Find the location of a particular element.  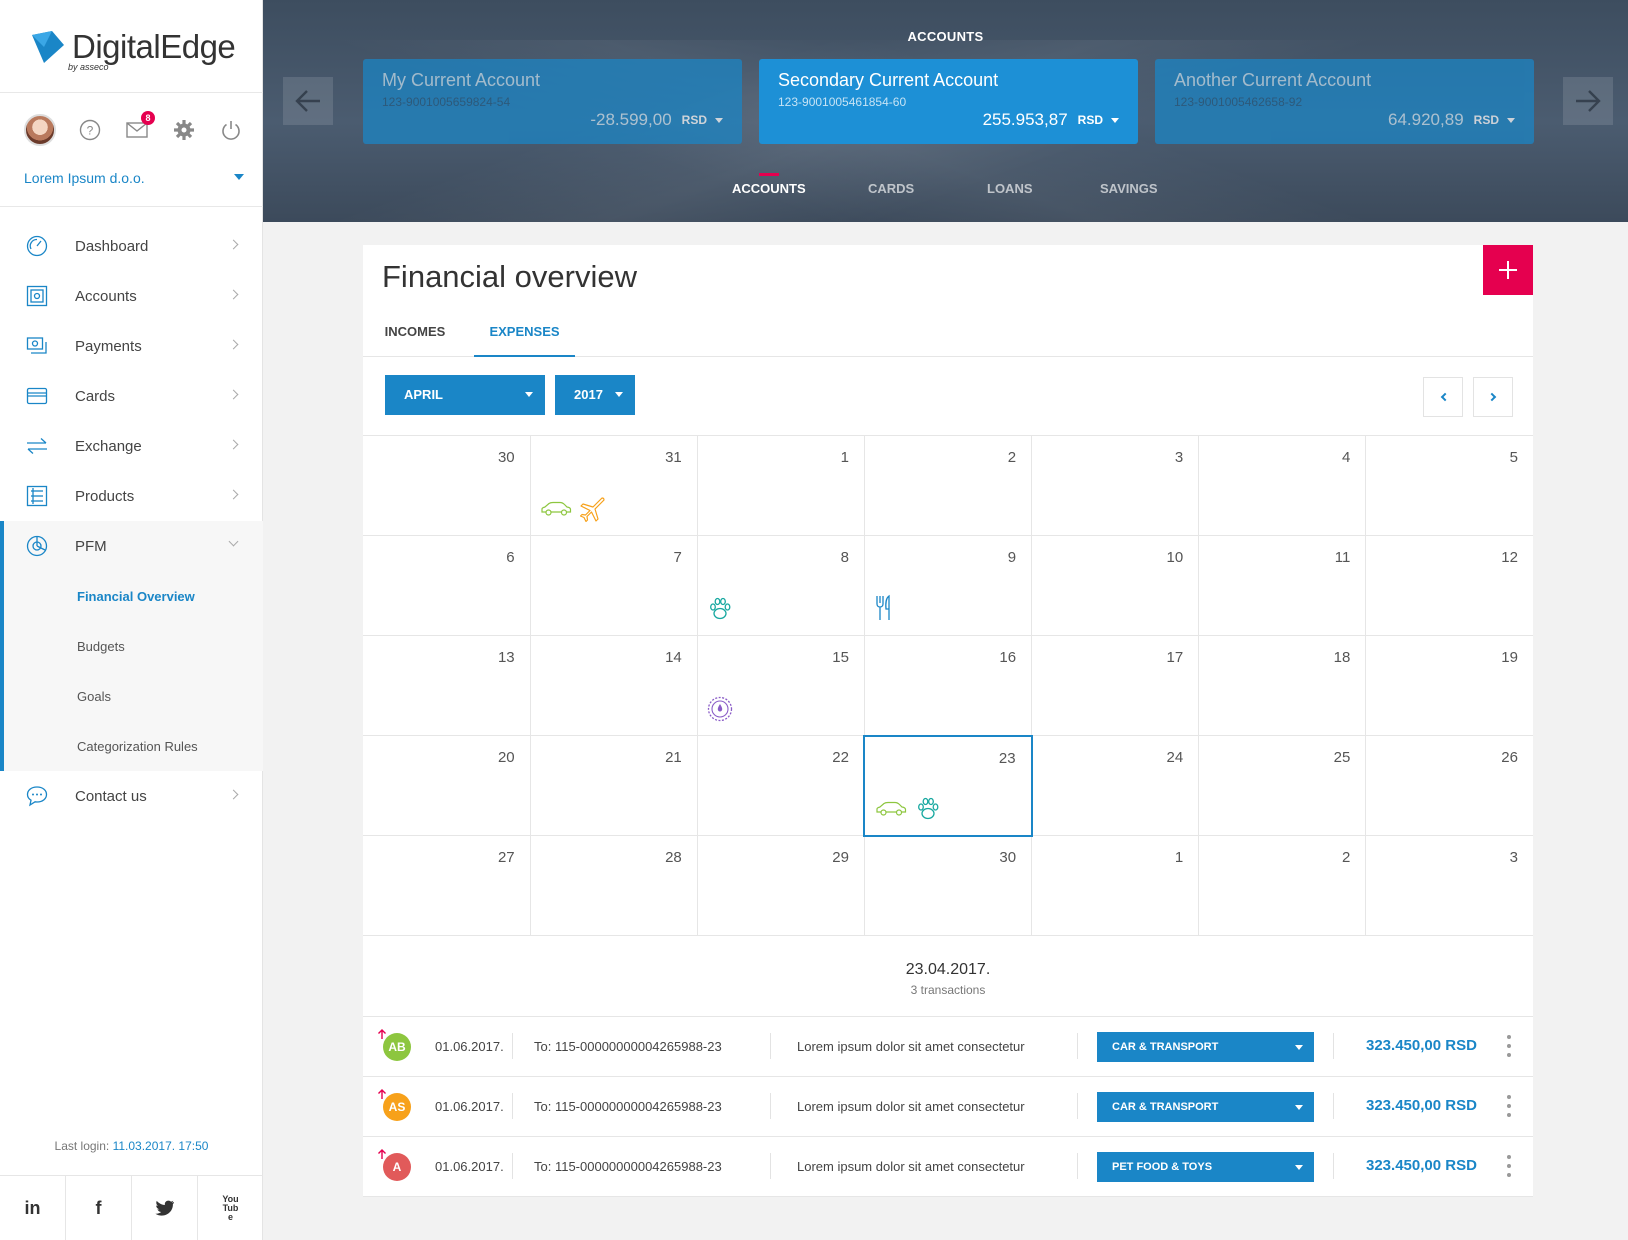

calendar-day: 15 is located at coordinates (781, 686).